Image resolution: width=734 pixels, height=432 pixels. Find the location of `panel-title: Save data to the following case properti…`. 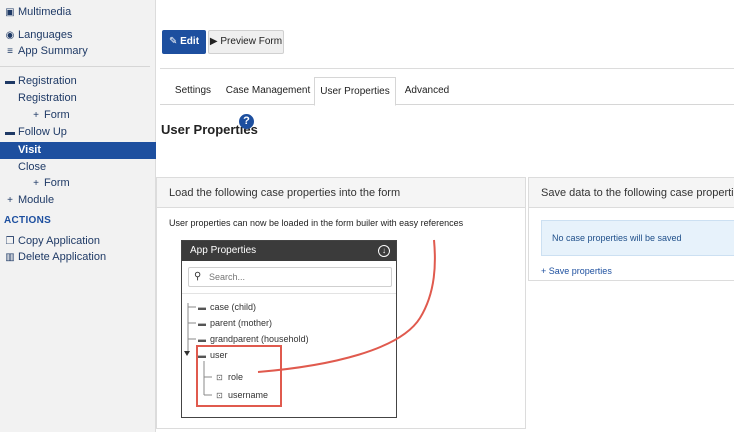

panel-title: Save data to the following case properti… is located at coordinates (631, 193).